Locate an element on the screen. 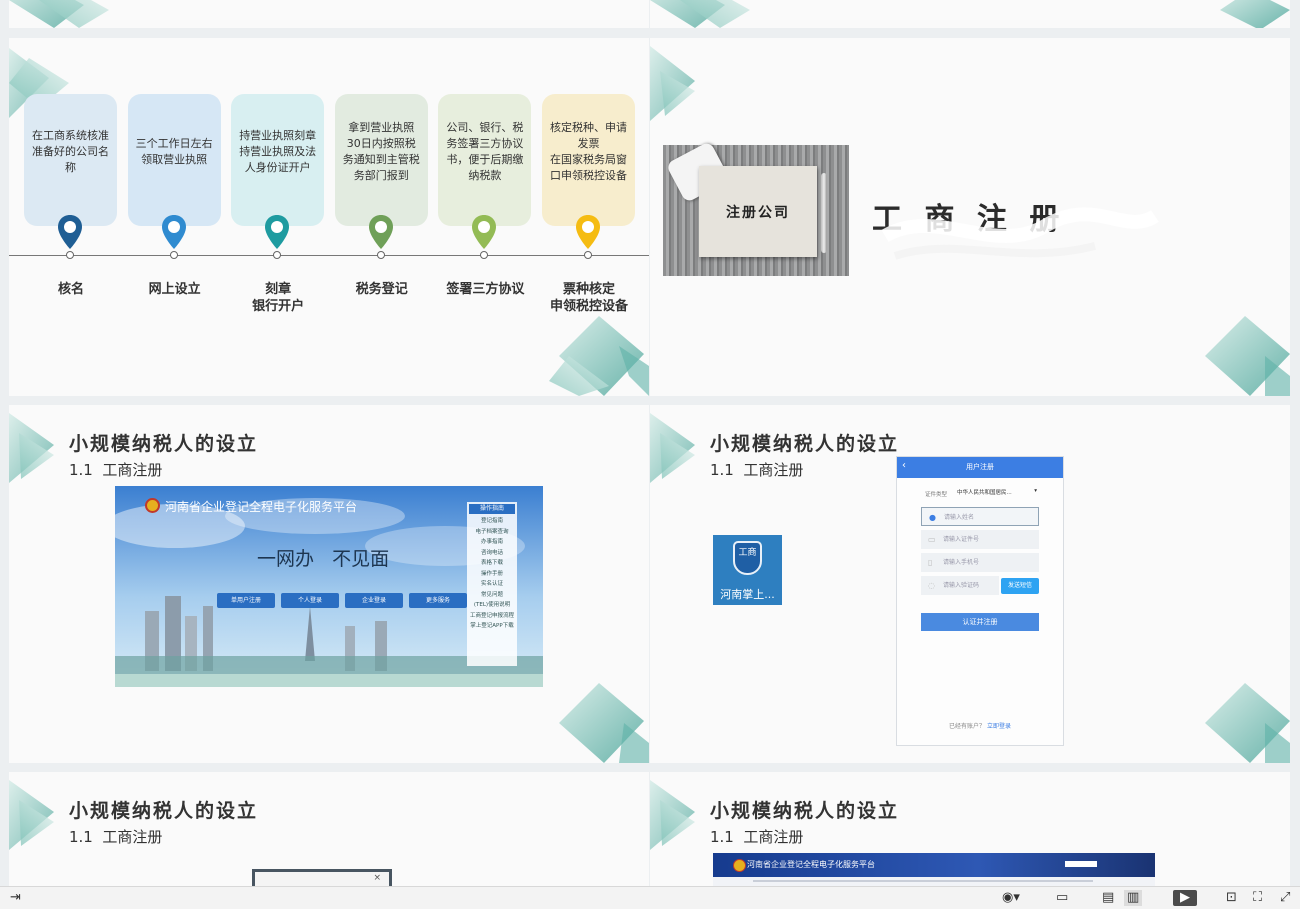 The width and height of the screenshot is (1300, 909). timeline-axis is located at coordinates (329, 255).